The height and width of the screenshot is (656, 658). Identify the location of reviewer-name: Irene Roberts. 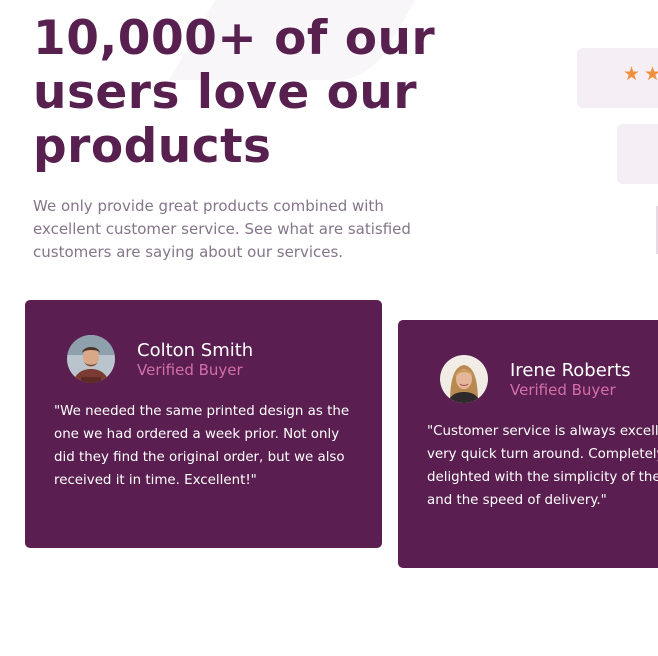
(570, 370).